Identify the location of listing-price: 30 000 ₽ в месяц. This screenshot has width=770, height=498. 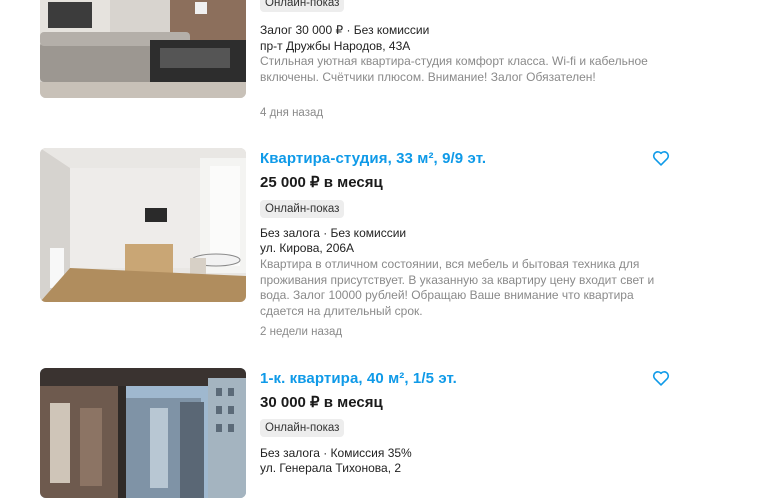
(321, 402).